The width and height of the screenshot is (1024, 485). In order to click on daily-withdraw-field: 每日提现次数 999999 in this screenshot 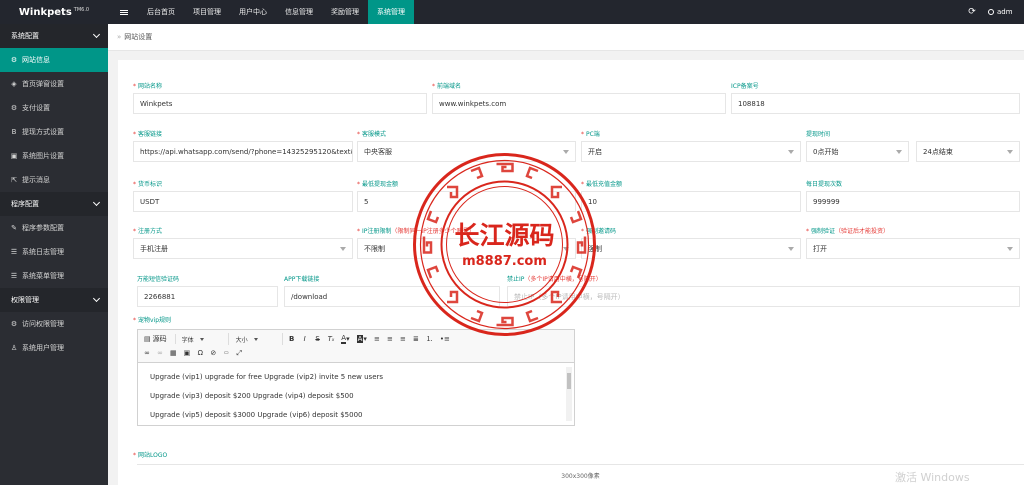, I will do `click(913, 196)`.